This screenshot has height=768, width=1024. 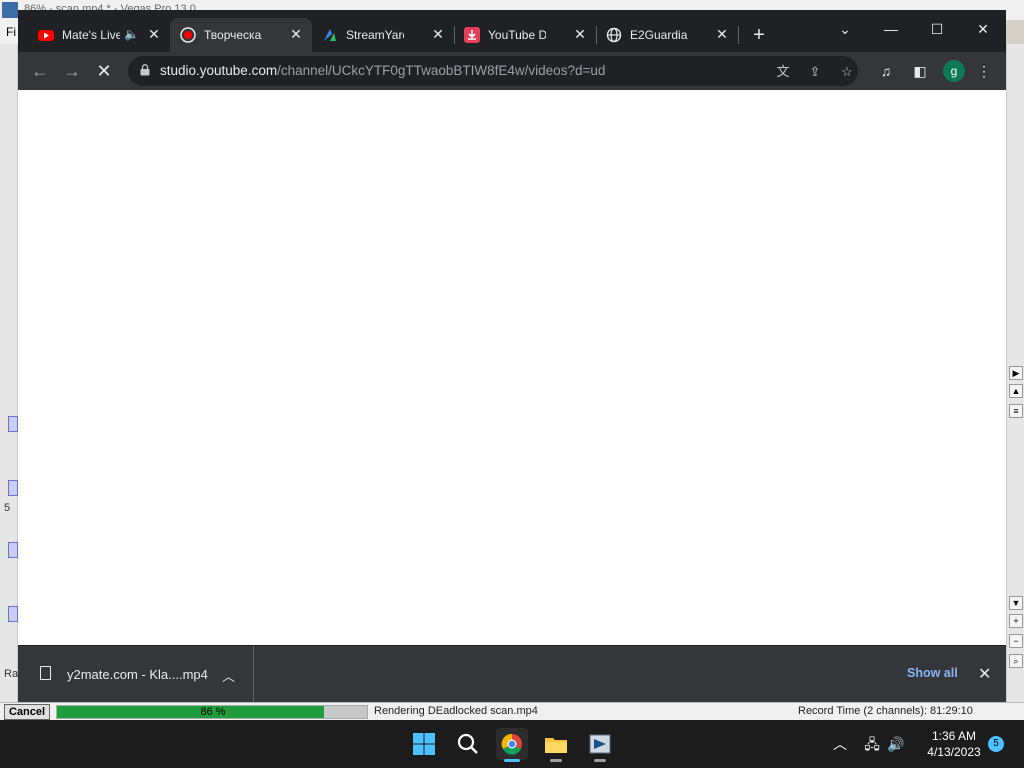 I want to click on close-shelf-icon: ✕, so click(x=984, y=674).